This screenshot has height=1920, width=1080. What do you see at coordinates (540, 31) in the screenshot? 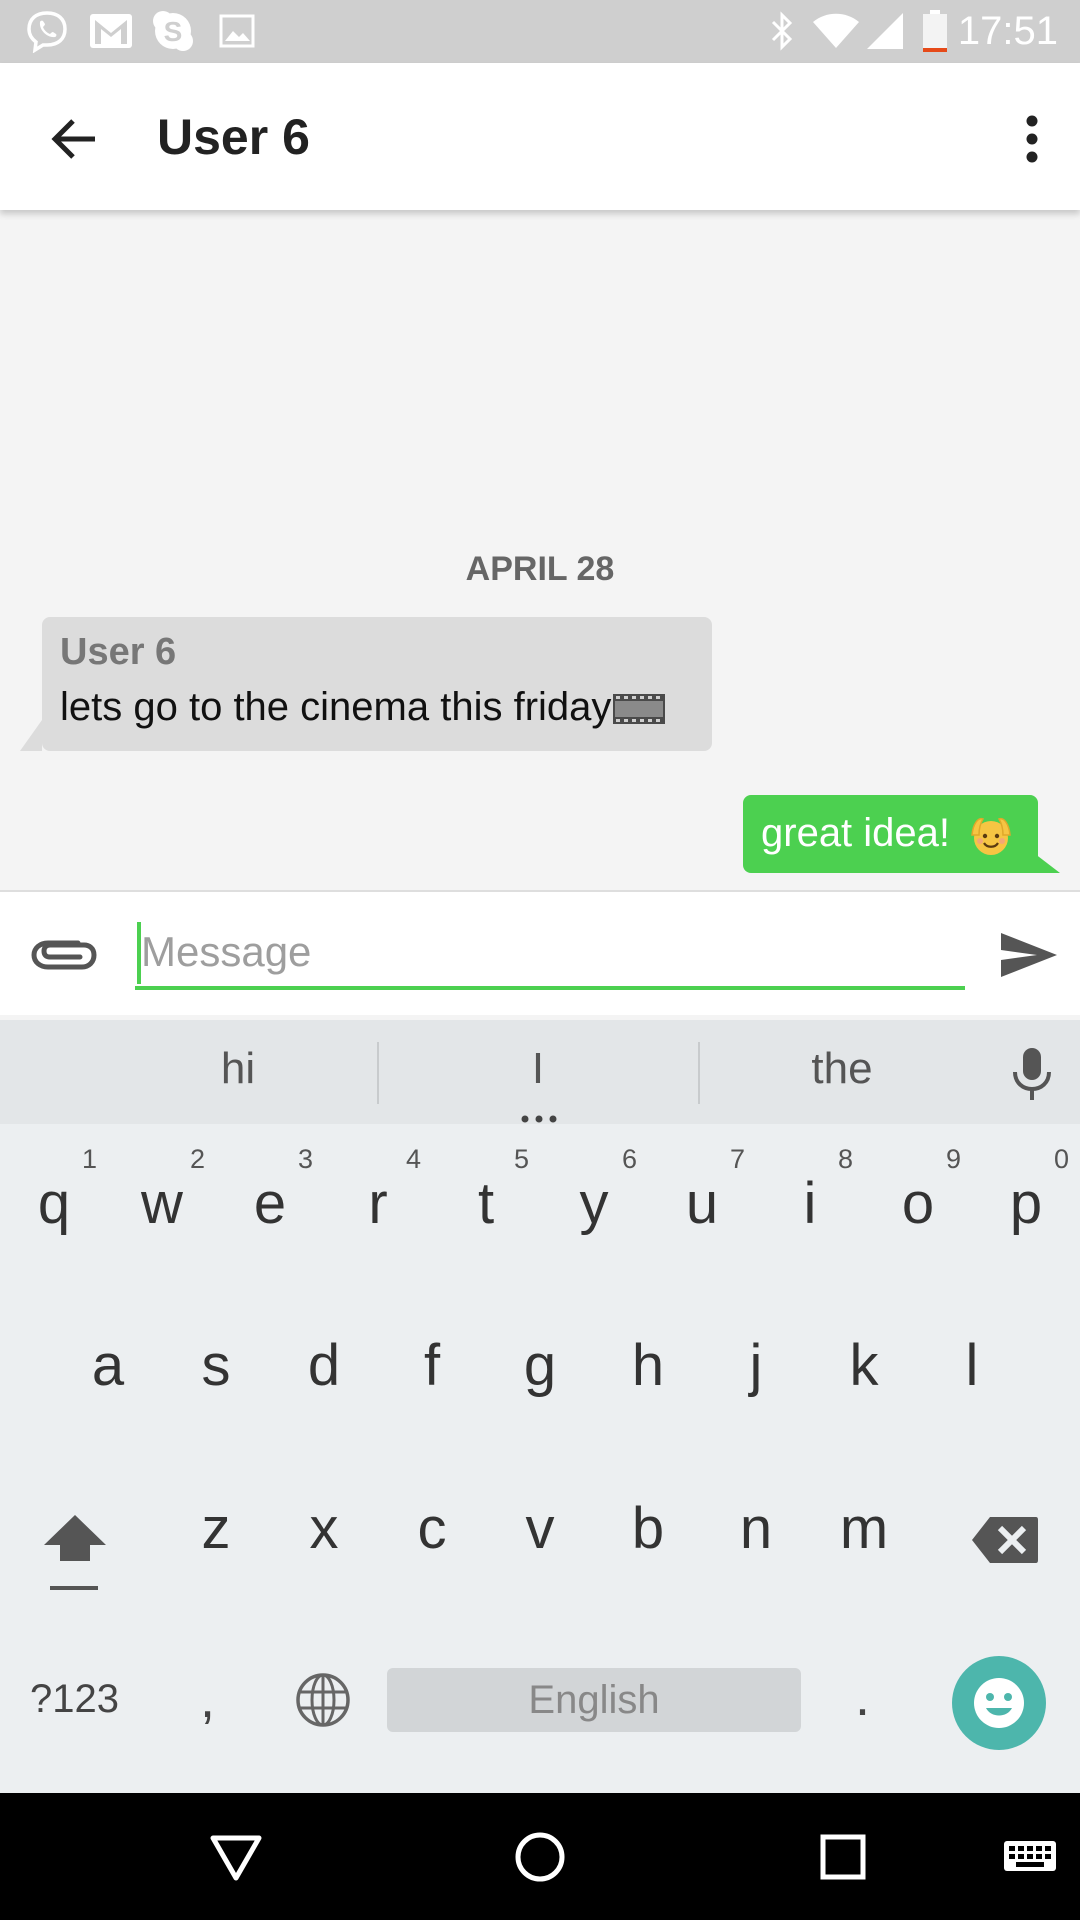
I see `status-bar: S 17:51` at bounding box center [540, 31].